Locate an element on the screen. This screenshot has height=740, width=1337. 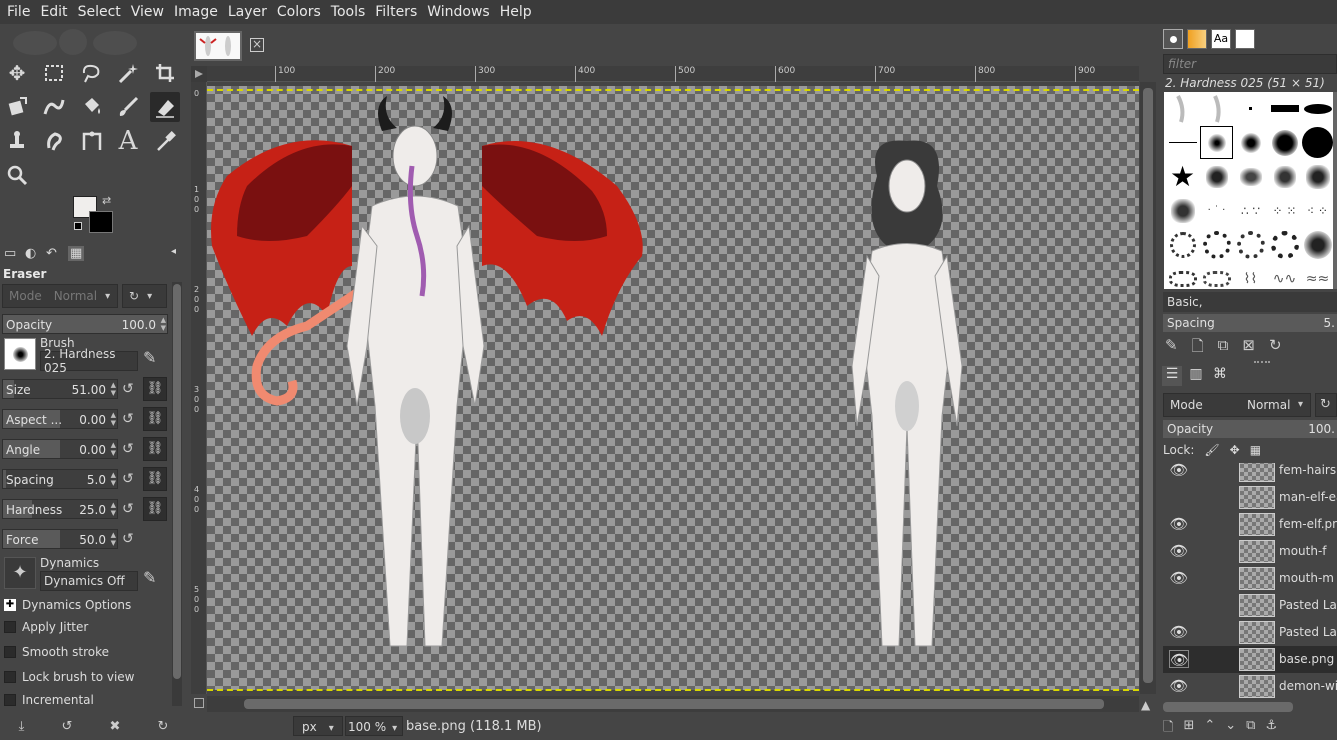
clone-tool-icon is located at coordinates (17, 141).